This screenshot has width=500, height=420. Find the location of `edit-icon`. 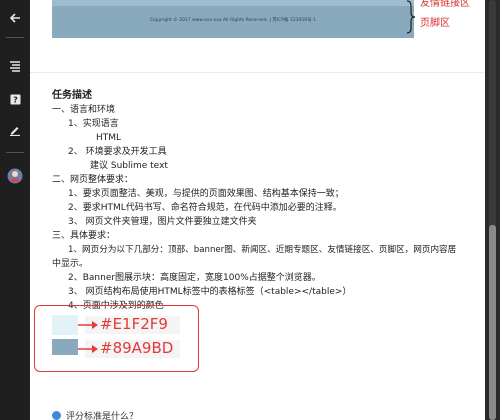

edit-icon is located at coordinates (15, 130).